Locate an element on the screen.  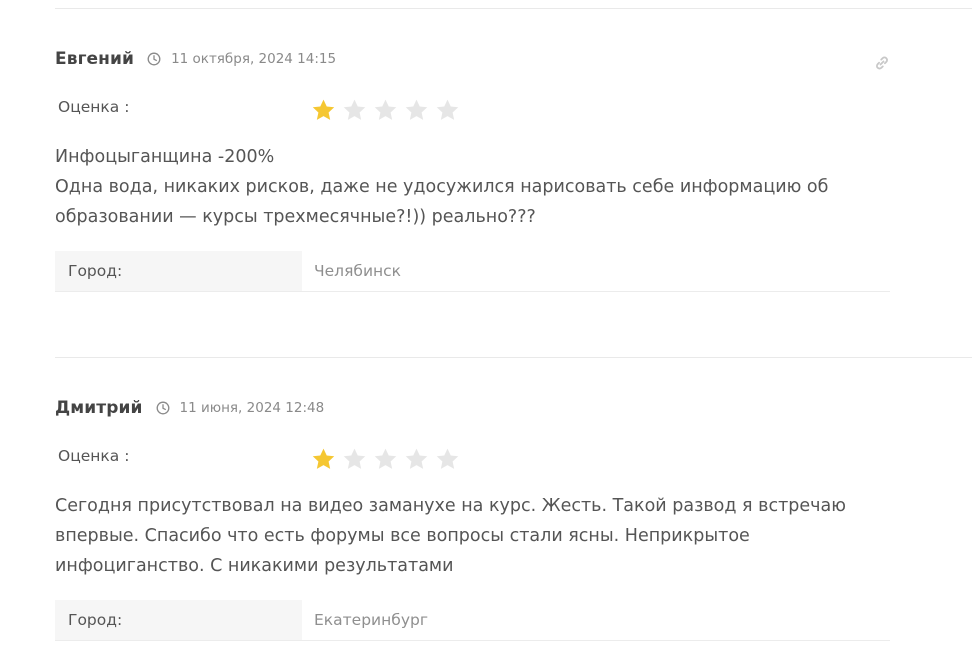
review-header: Евгений 11 октября, 2024 14:15 is located at coordinates (195, 59).